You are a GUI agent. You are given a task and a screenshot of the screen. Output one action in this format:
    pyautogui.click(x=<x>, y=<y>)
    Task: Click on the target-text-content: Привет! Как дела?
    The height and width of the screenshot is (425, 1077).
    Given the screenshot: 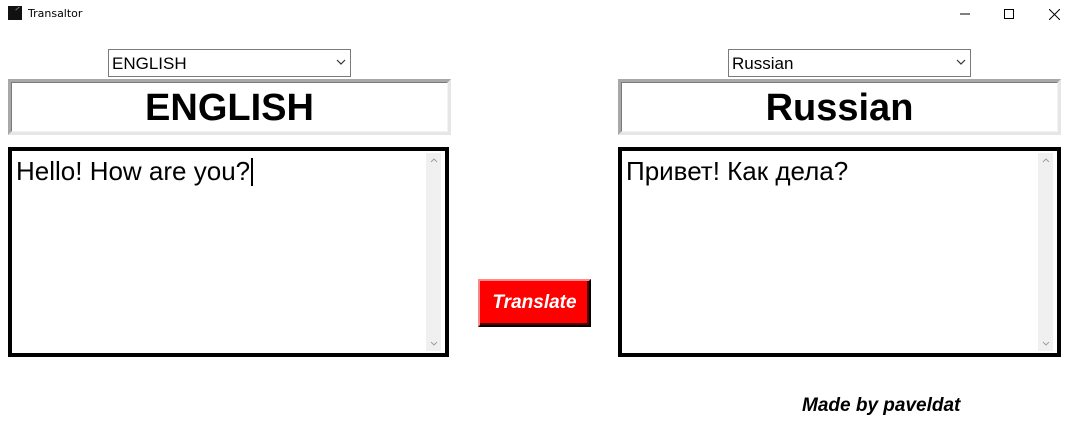 What is the action you would take?
    pyautogui.click(x=737, y=171)
    